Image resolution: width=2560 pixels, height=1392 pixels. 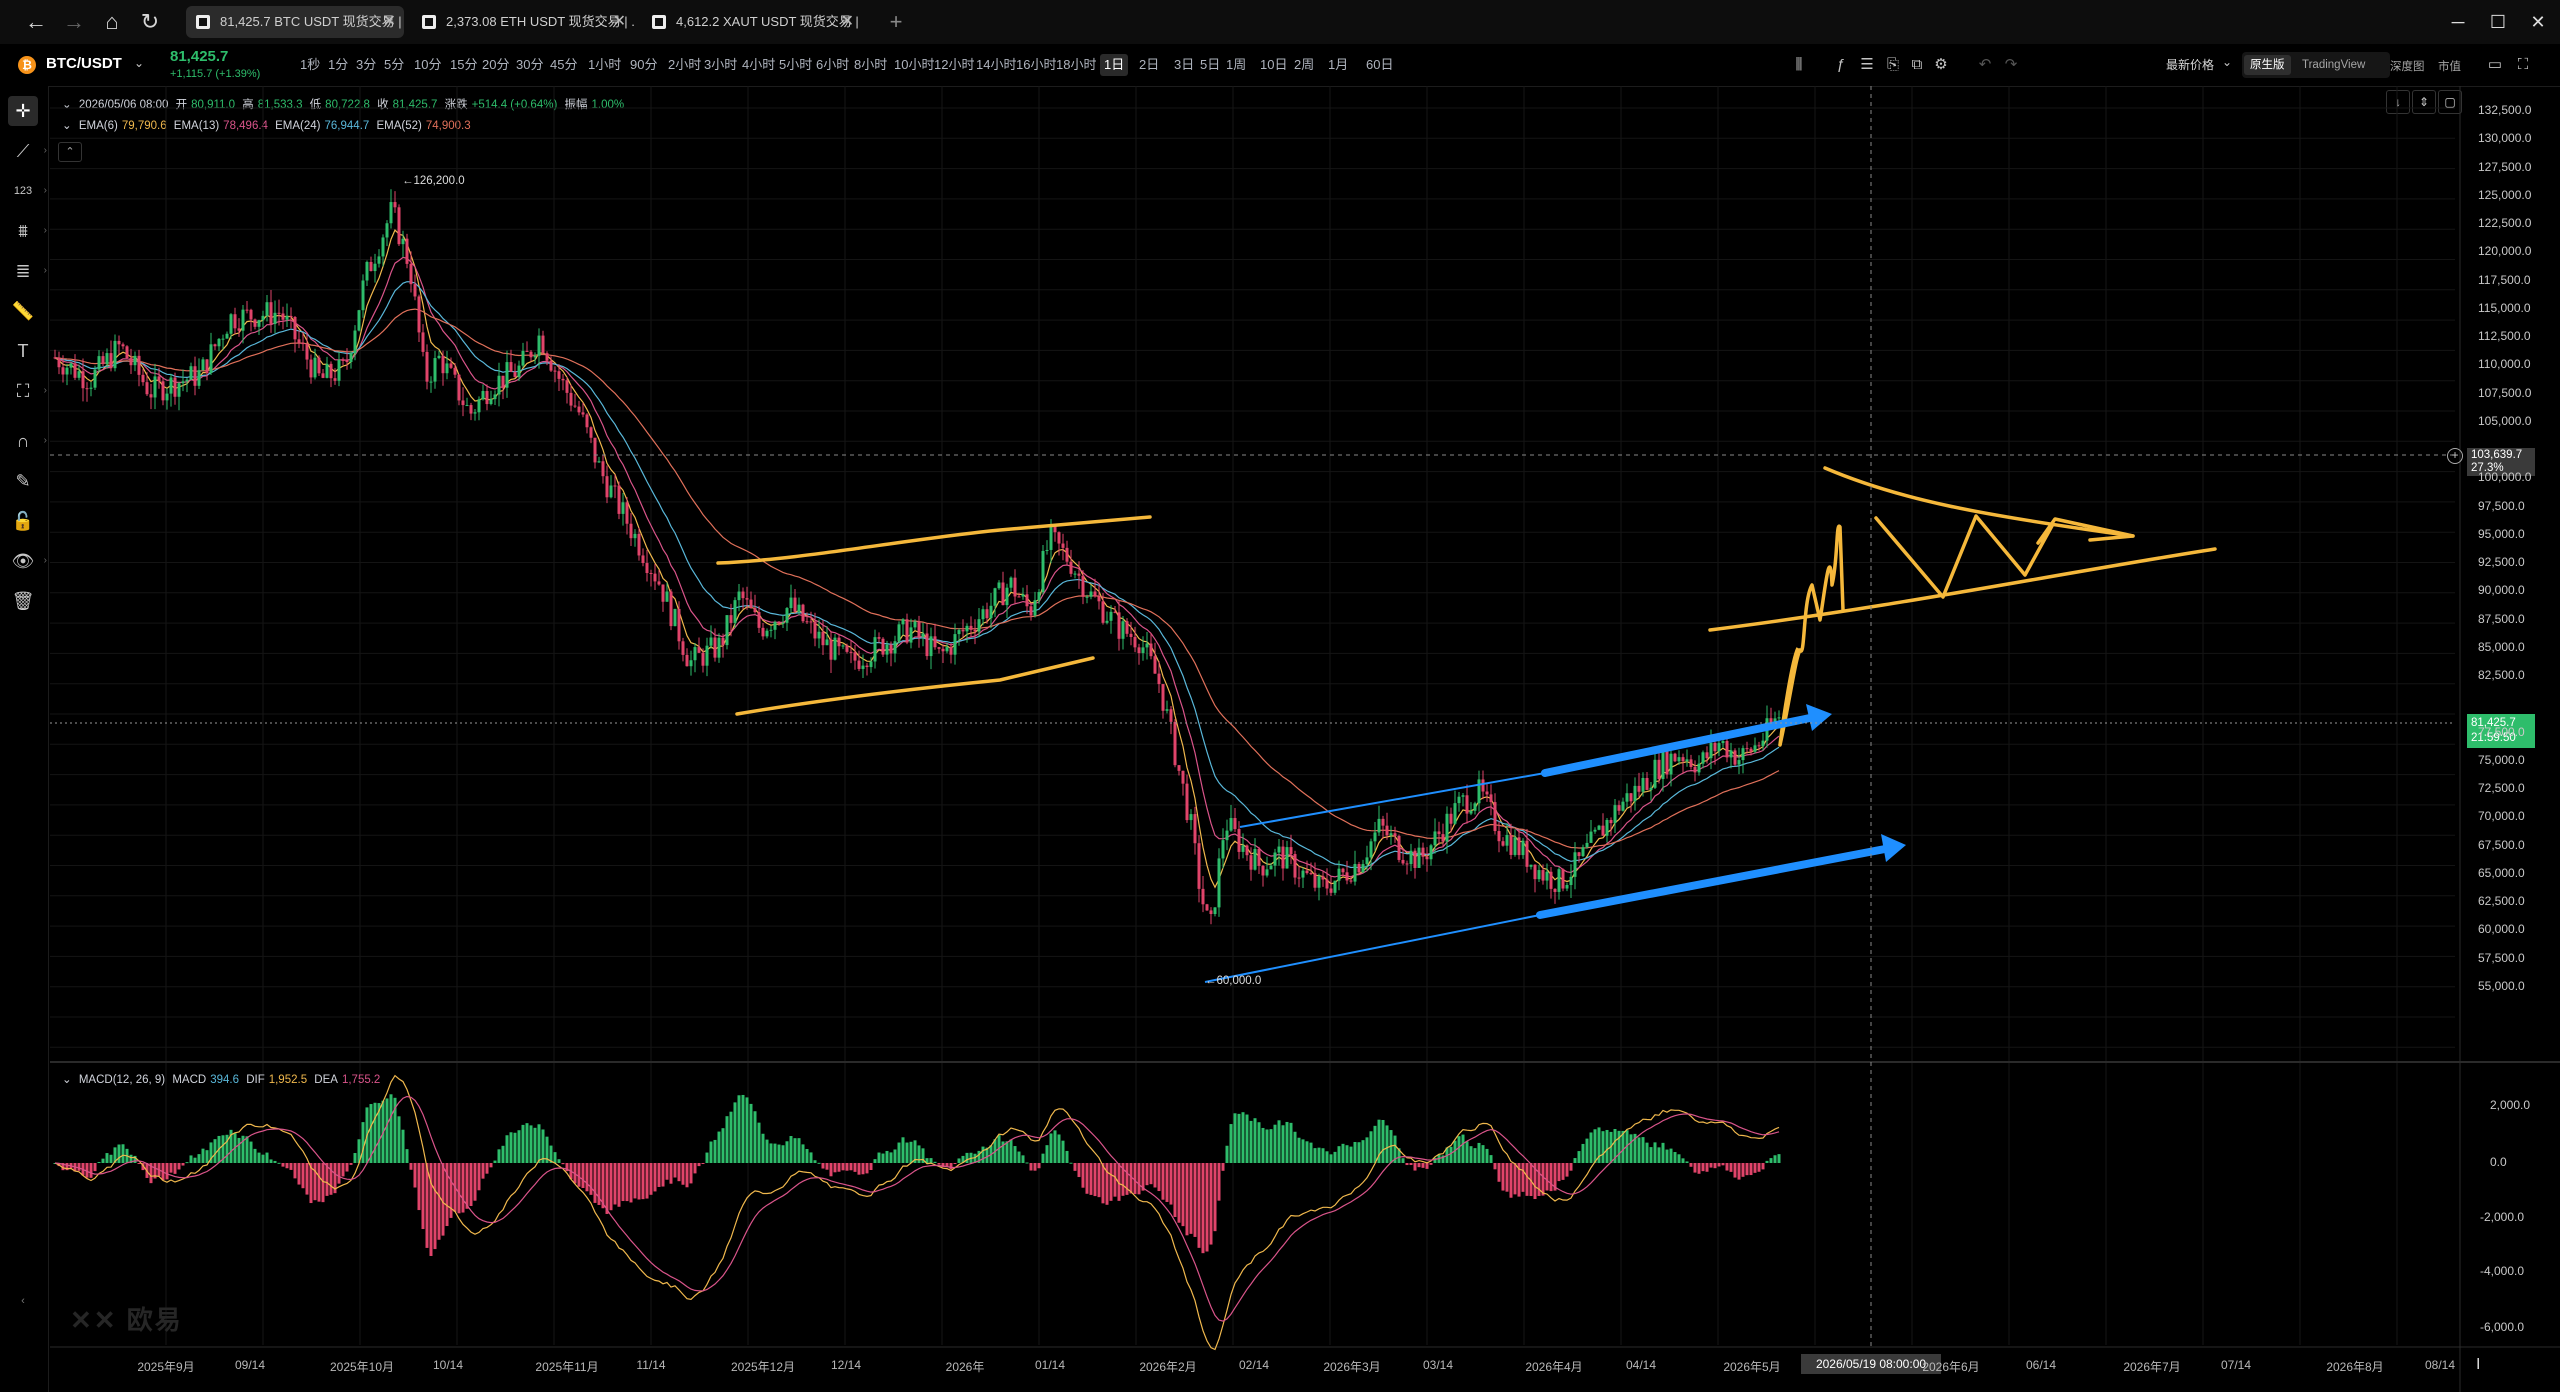 I want to click on interval-6: 20分, so click(x=495, y=65).